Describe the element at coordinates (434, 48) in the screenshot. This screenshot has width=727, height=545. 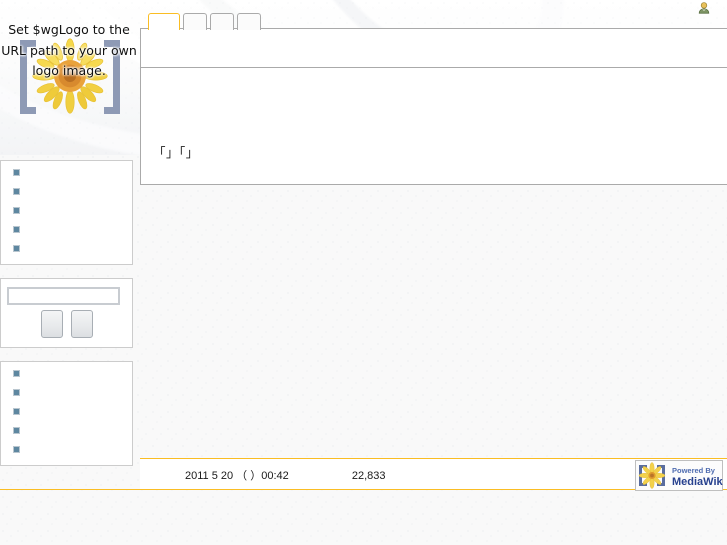
I see `page-title` at that location.